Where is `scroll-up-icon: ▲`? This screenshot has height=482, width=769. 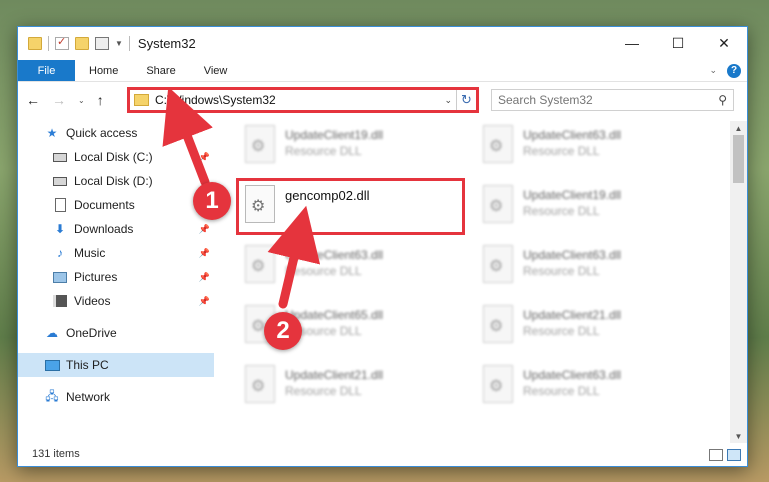
scroll-up-icon: ▲ is located at coordinates (738, 128).